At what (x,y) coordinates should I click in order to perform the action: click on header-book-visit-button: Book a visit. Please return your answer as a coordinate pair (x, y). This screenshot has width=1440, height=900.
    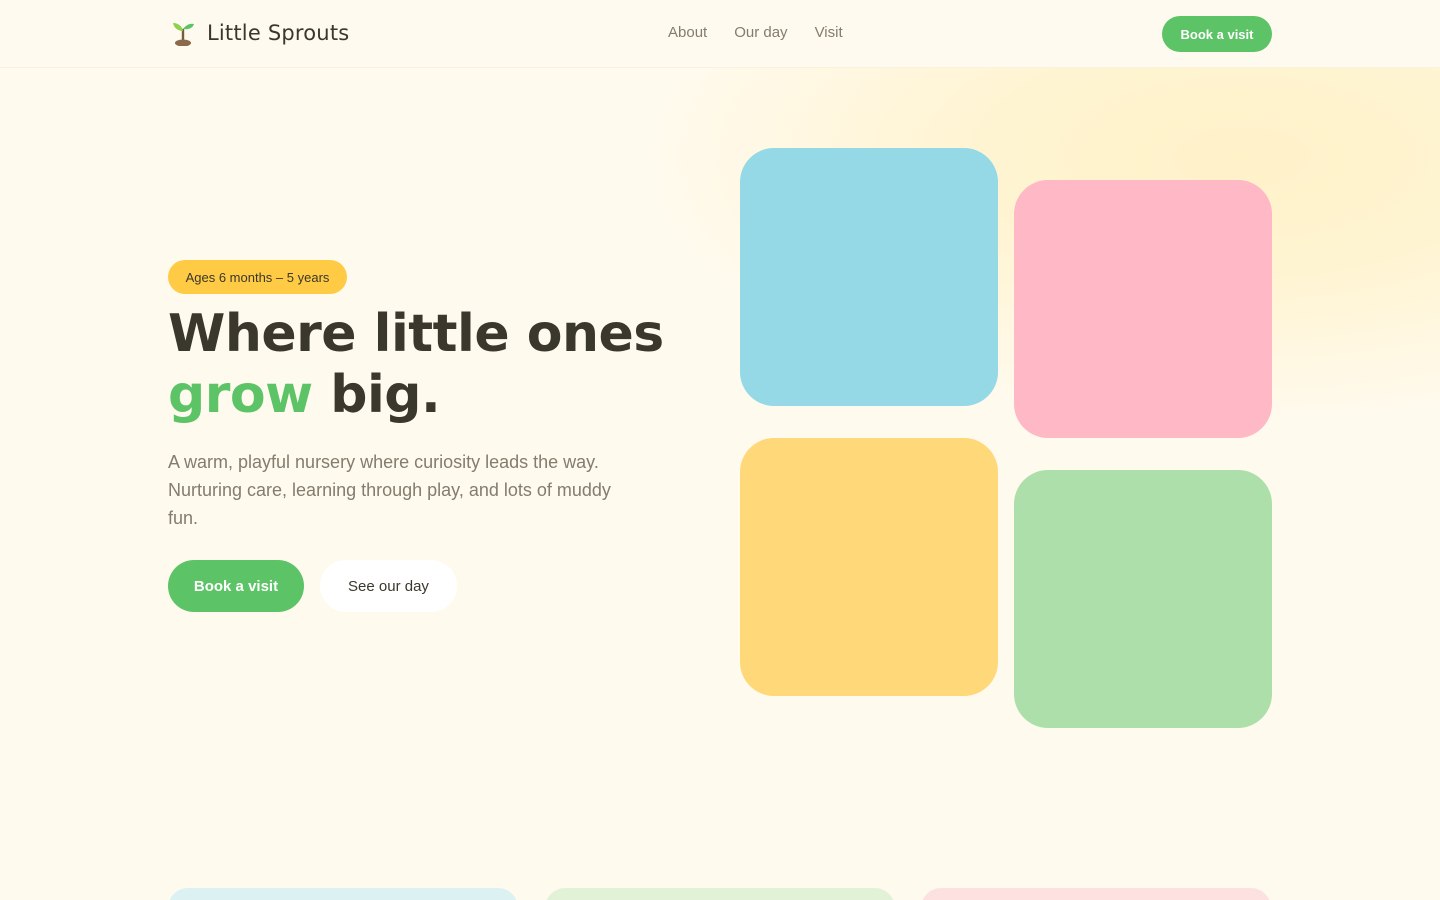
    Looking at the image, I should click on (1217, 34).